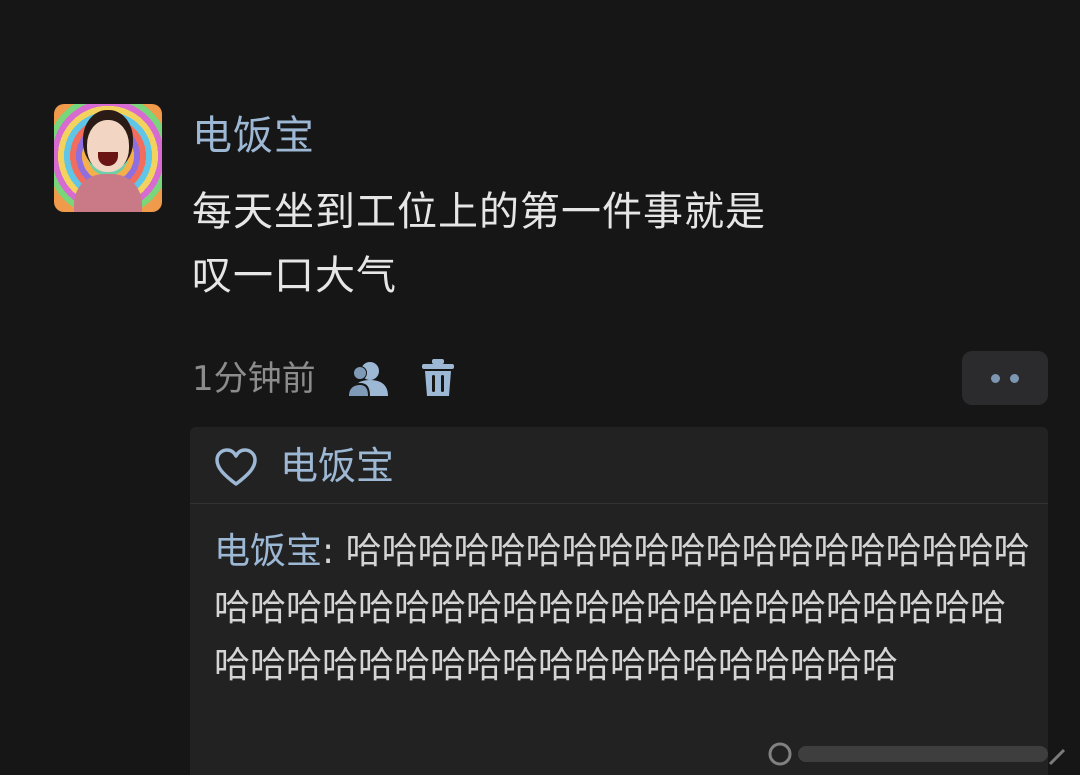  I want to click on heart-icon, so click(236, 467).